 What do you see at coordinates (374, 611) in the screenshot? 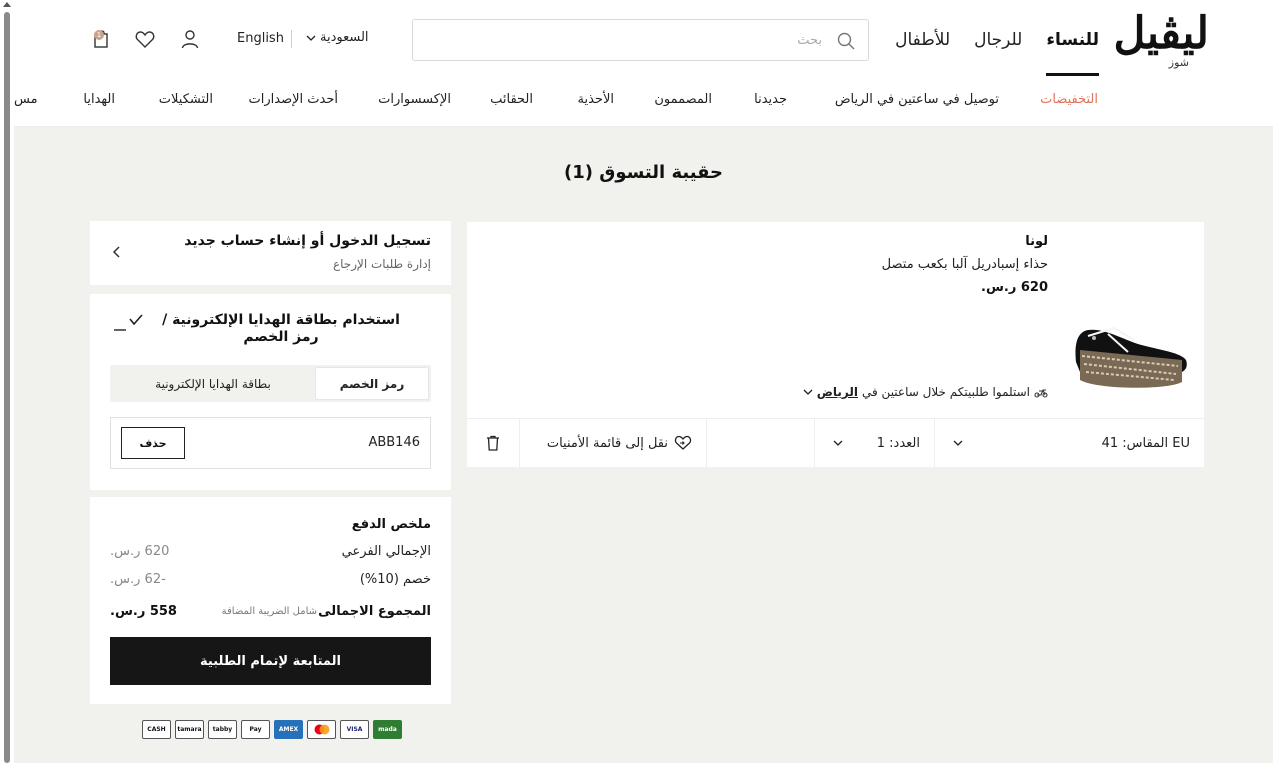
I see `total-label: المجموع الاجمالى` at bounding box center [374, 611].